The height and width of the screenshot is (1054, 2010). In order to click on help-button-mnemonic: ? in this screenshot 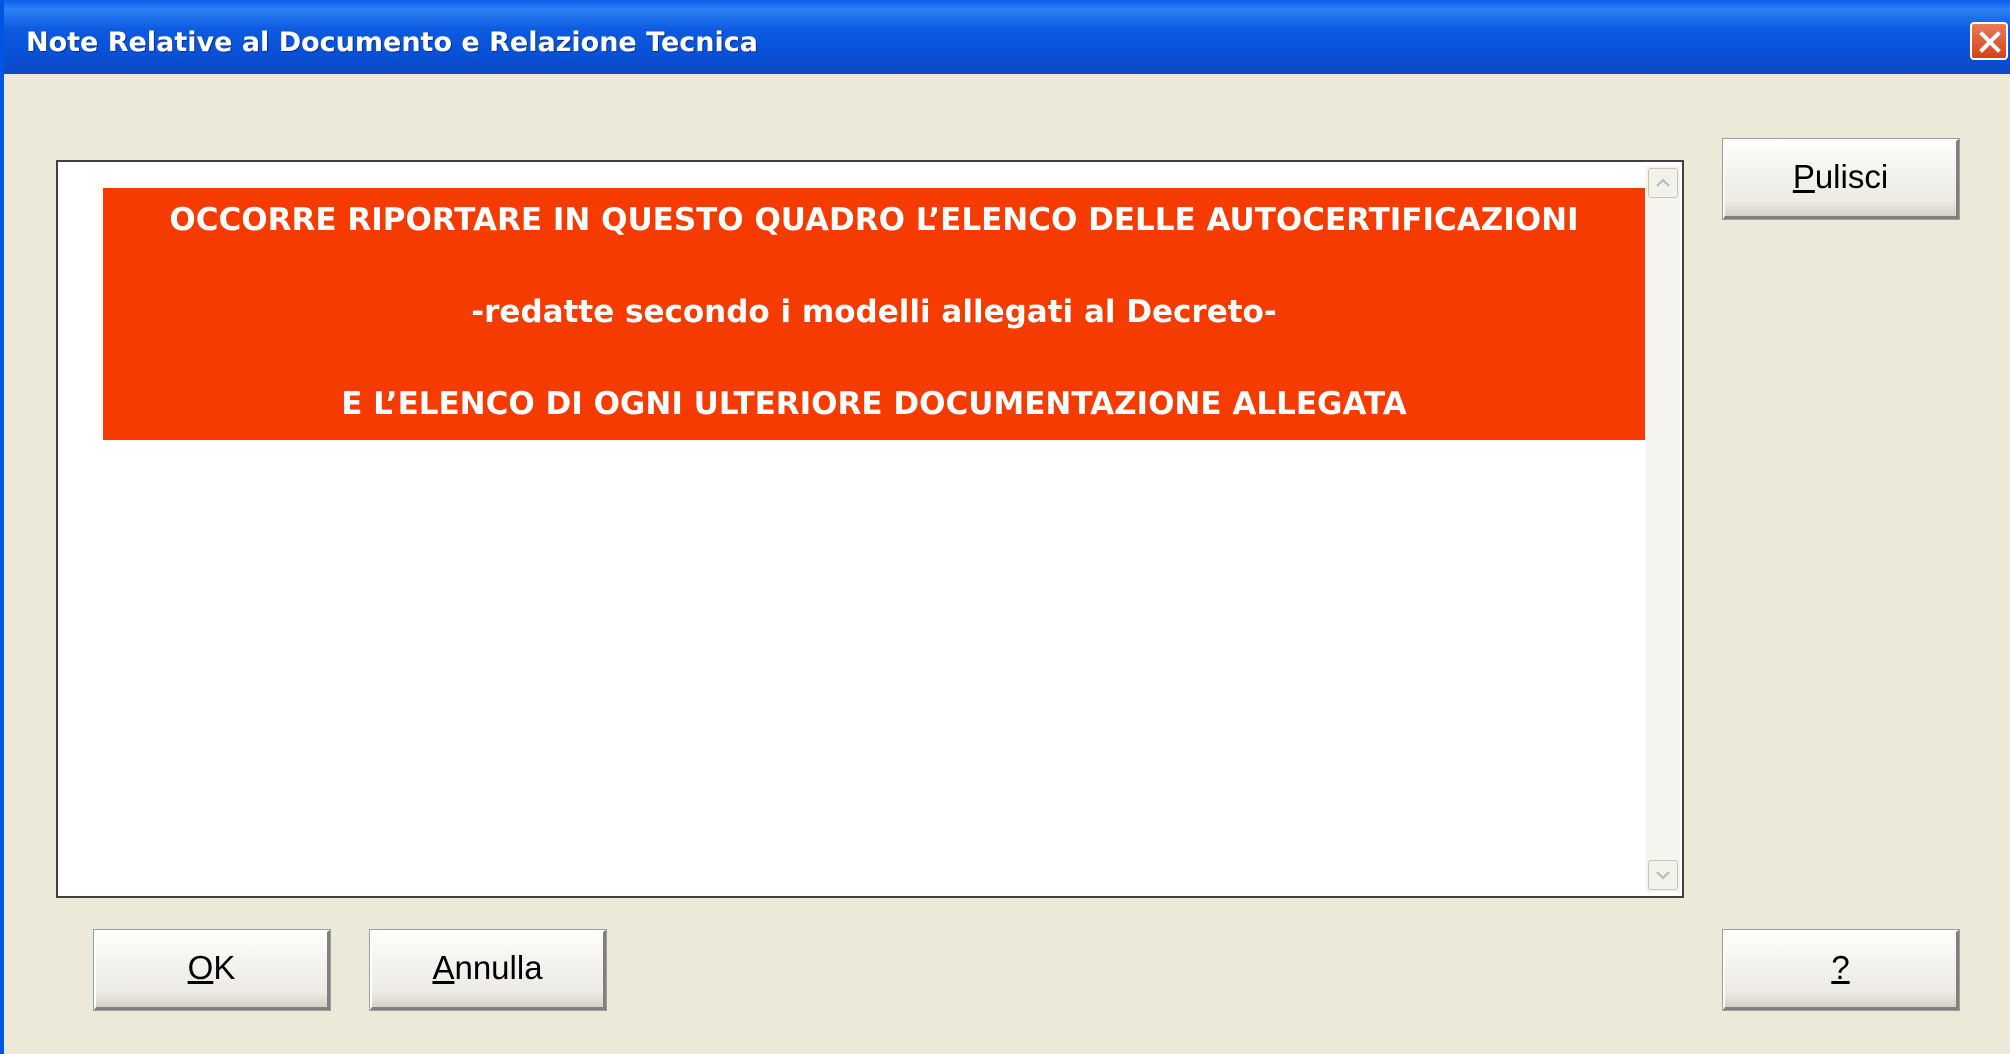, I will do `click(1840, 967)`.